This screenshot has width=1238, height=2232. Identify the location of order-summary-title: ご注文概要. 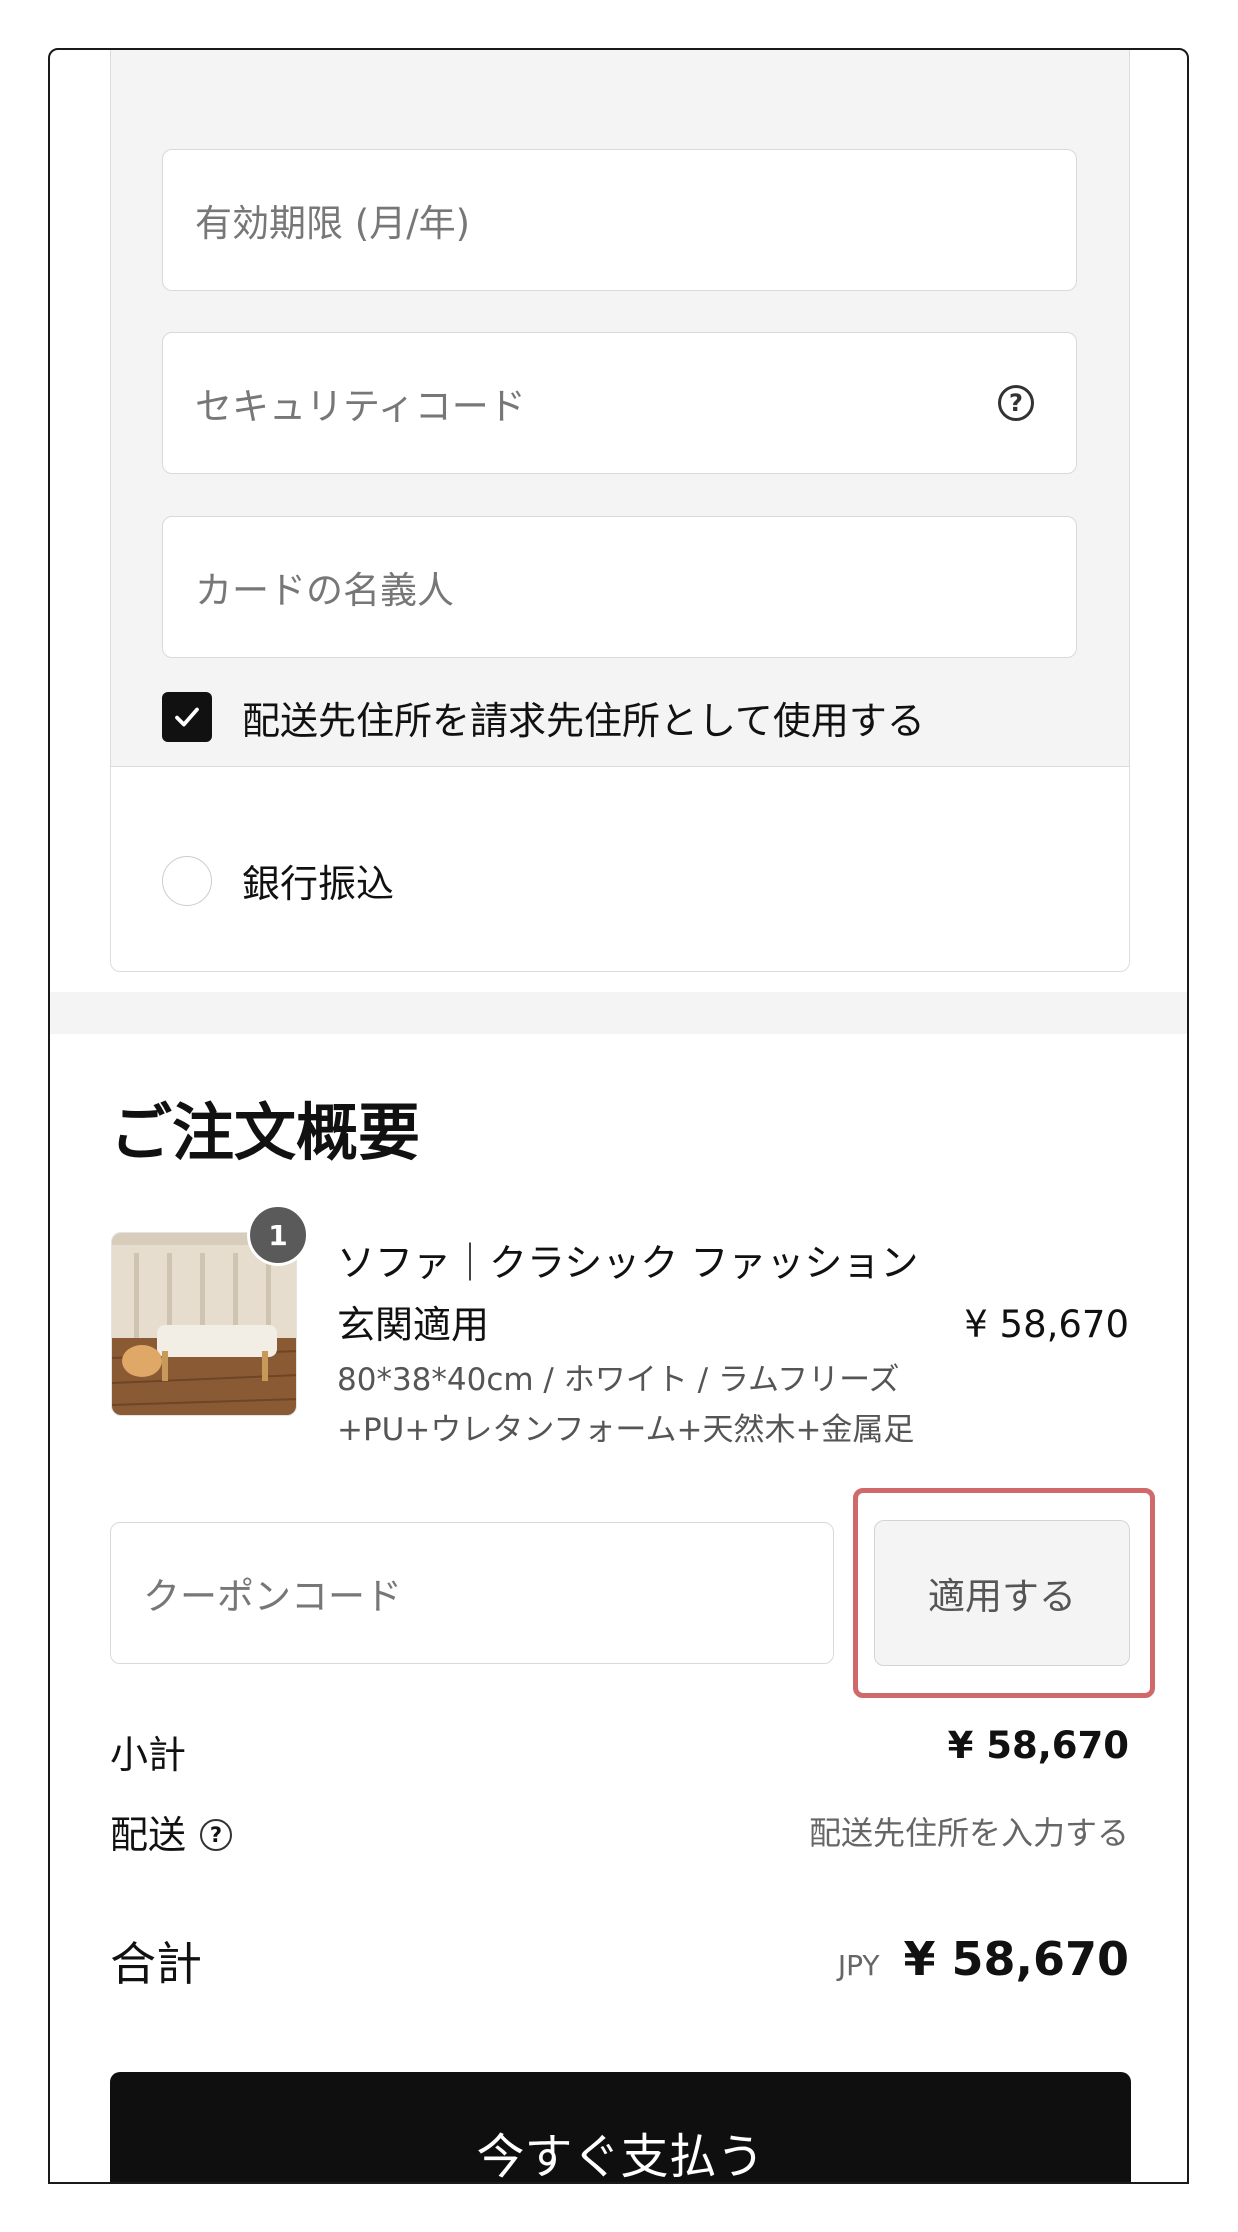
(265, 1132).